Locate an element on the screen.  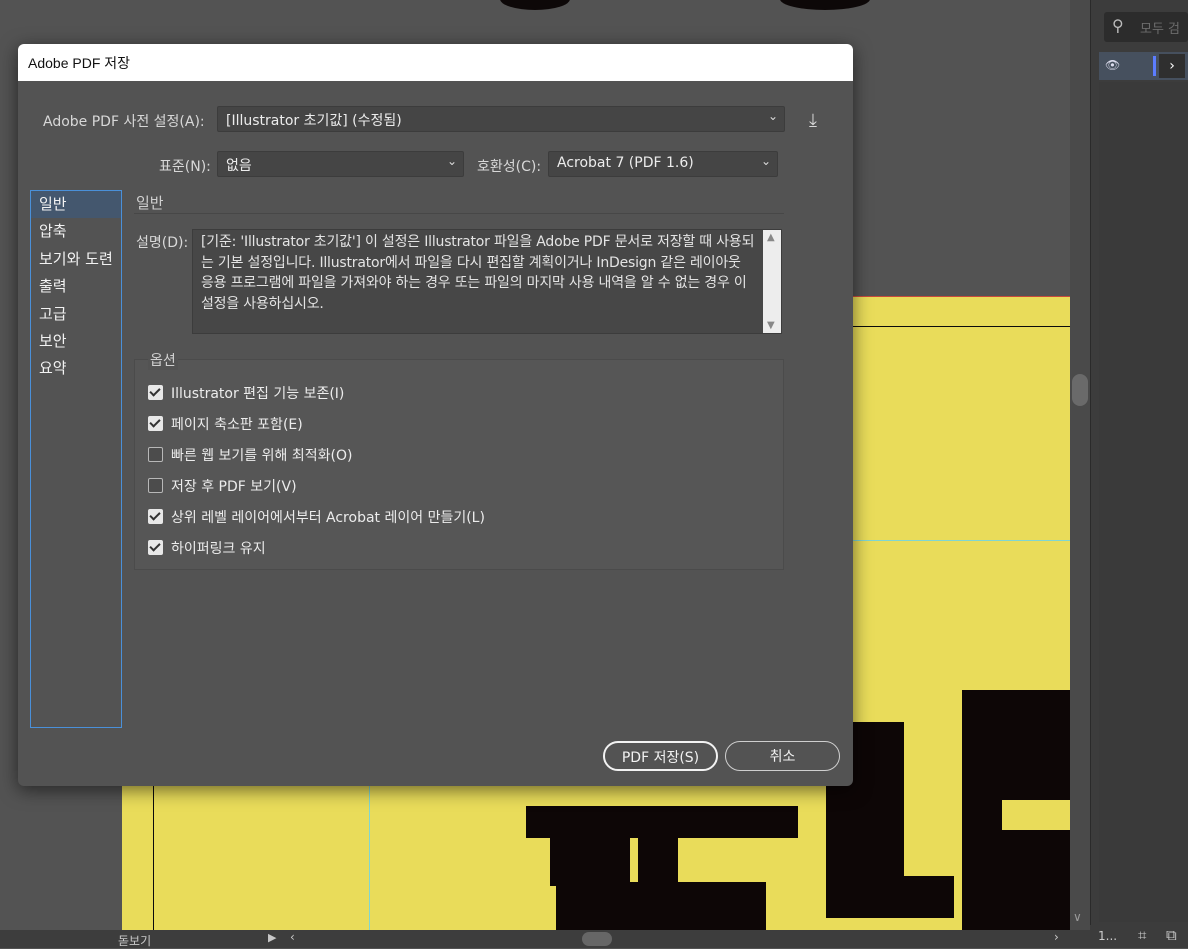
layers-search: ⚲ 모두 검 is located at coordinates (1146, 27).